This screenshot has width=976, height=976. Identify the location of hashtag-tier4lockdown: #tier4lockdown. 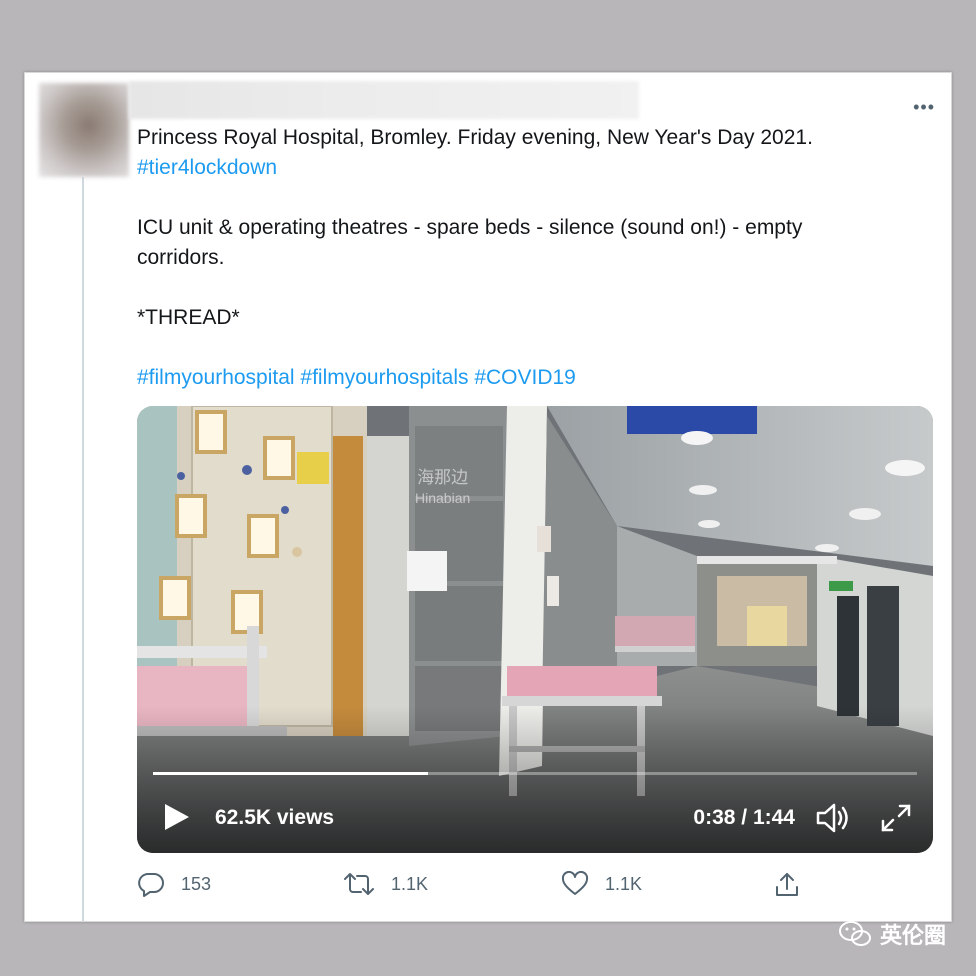
(532, 168).